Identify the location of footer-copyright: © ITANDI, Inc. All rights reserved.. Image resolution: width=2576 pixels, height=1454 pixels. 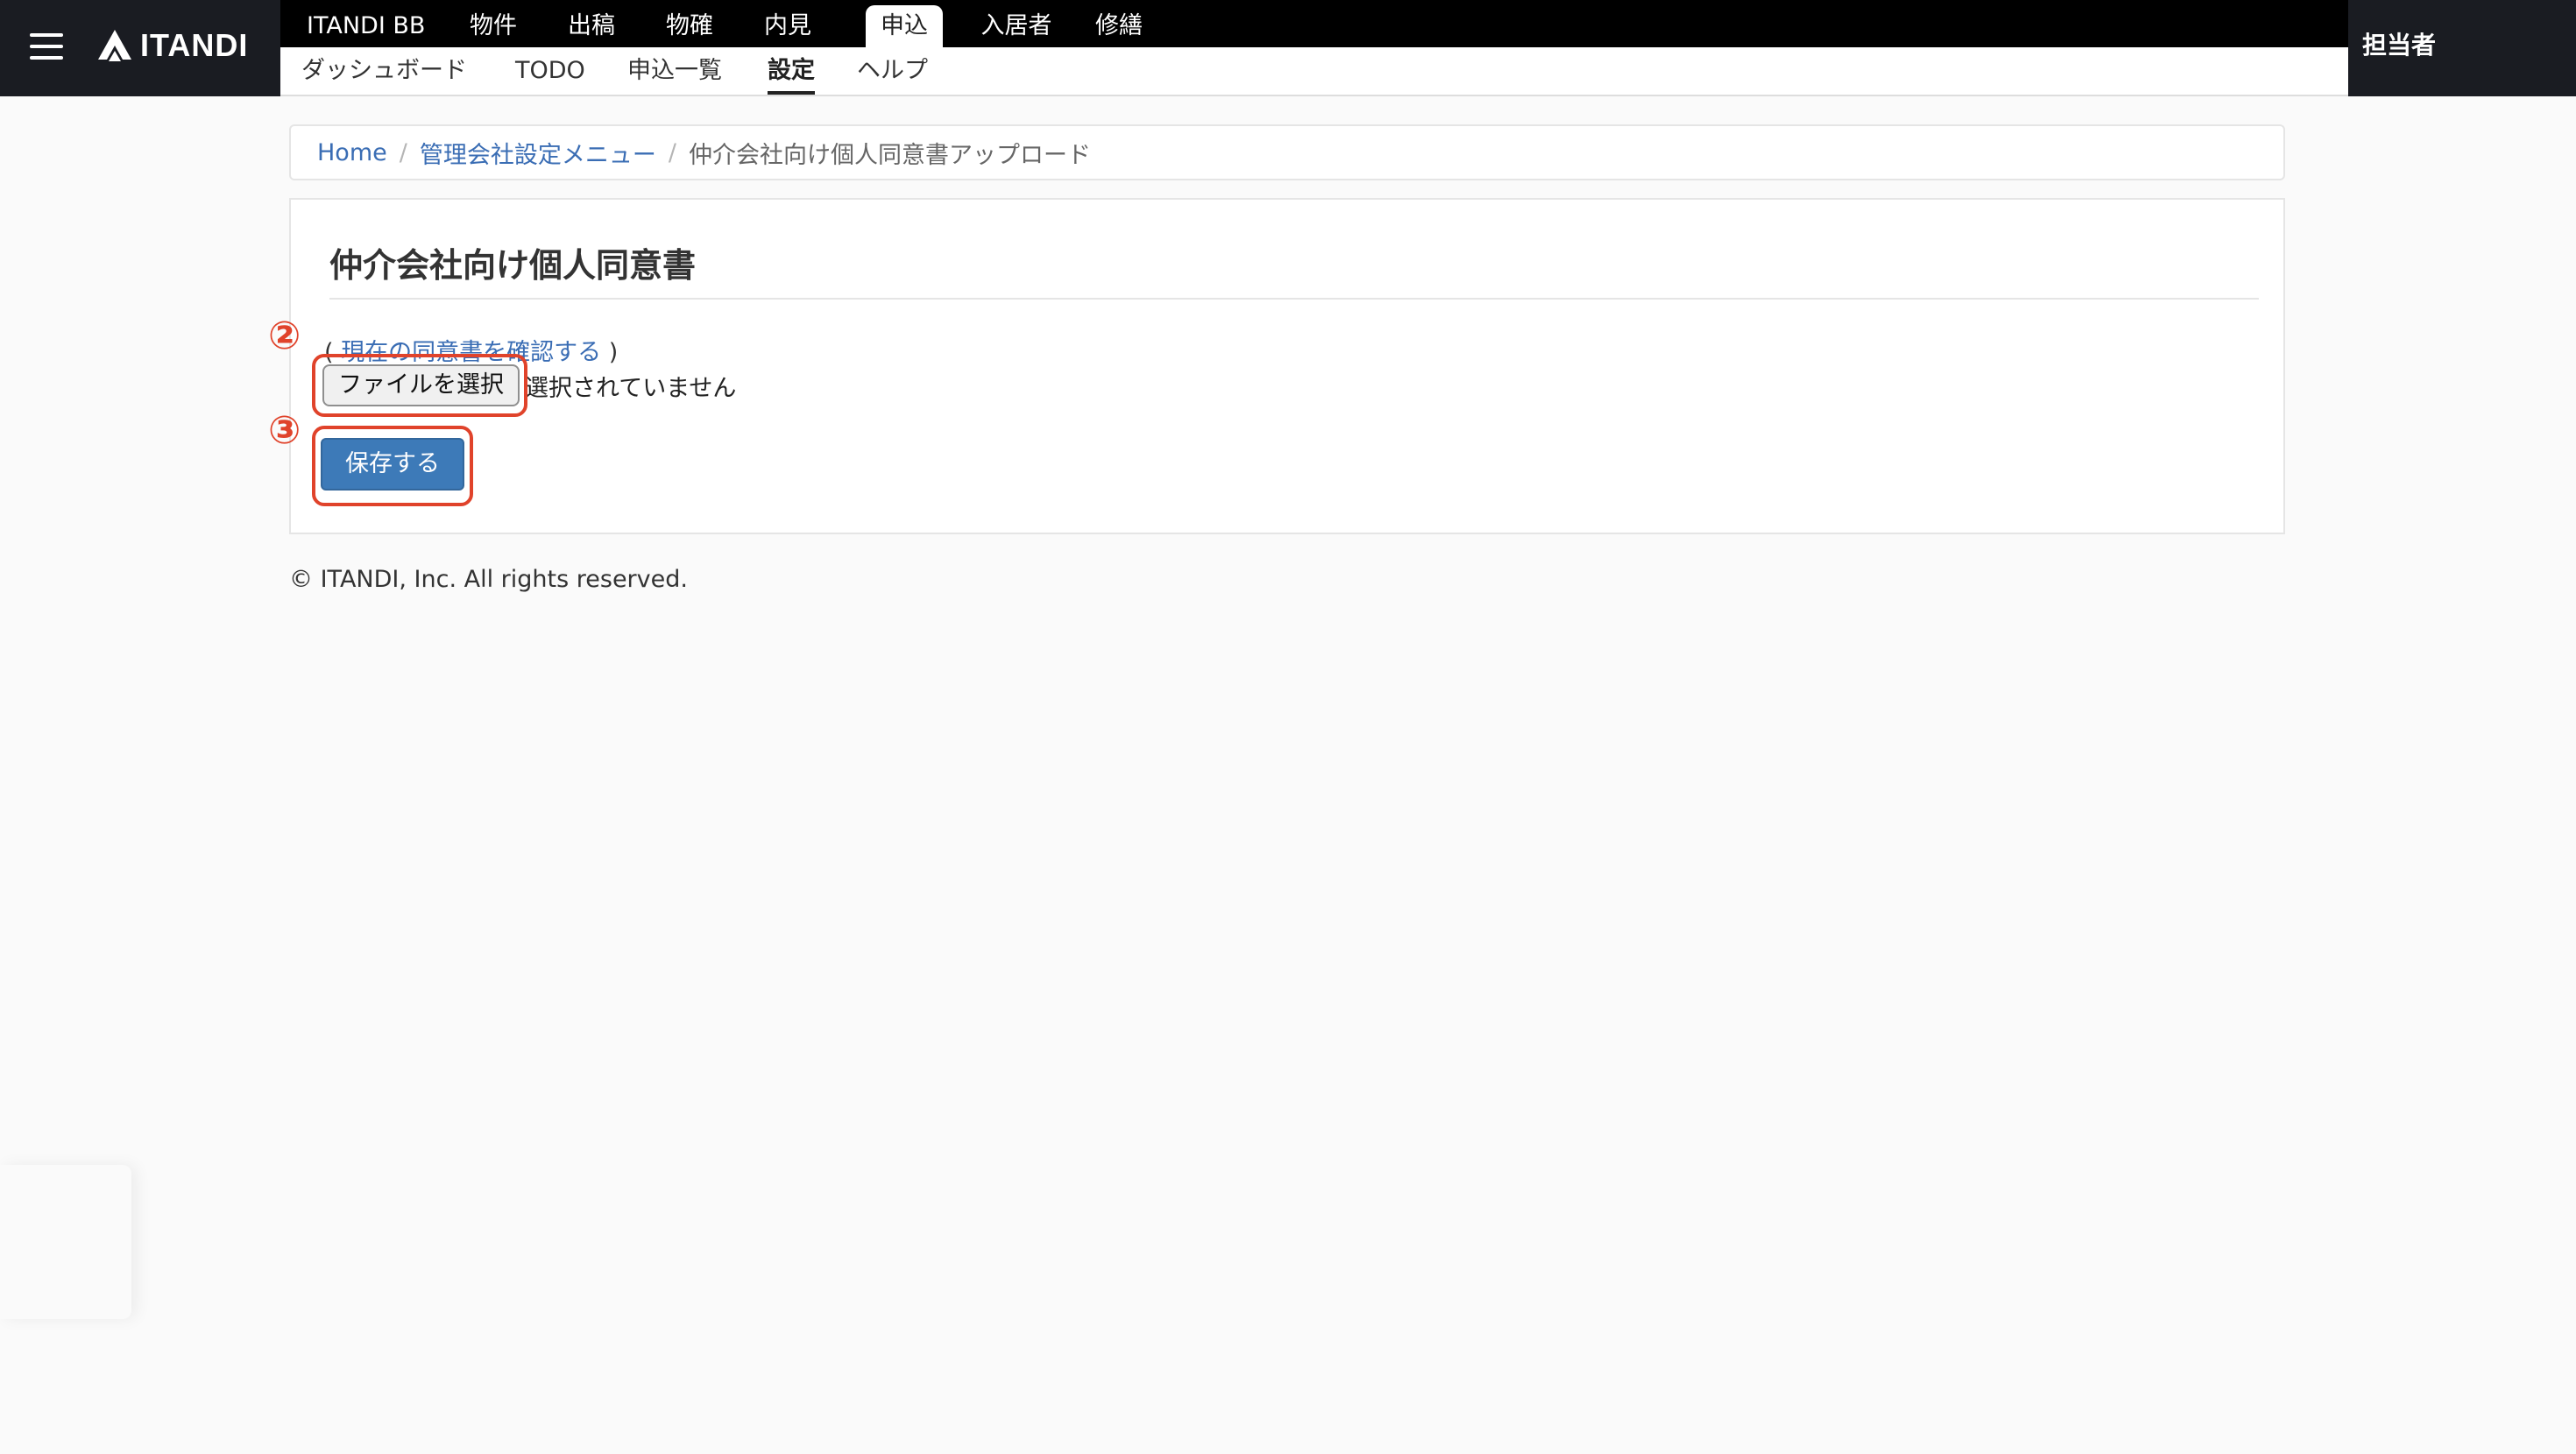
(488, 579).